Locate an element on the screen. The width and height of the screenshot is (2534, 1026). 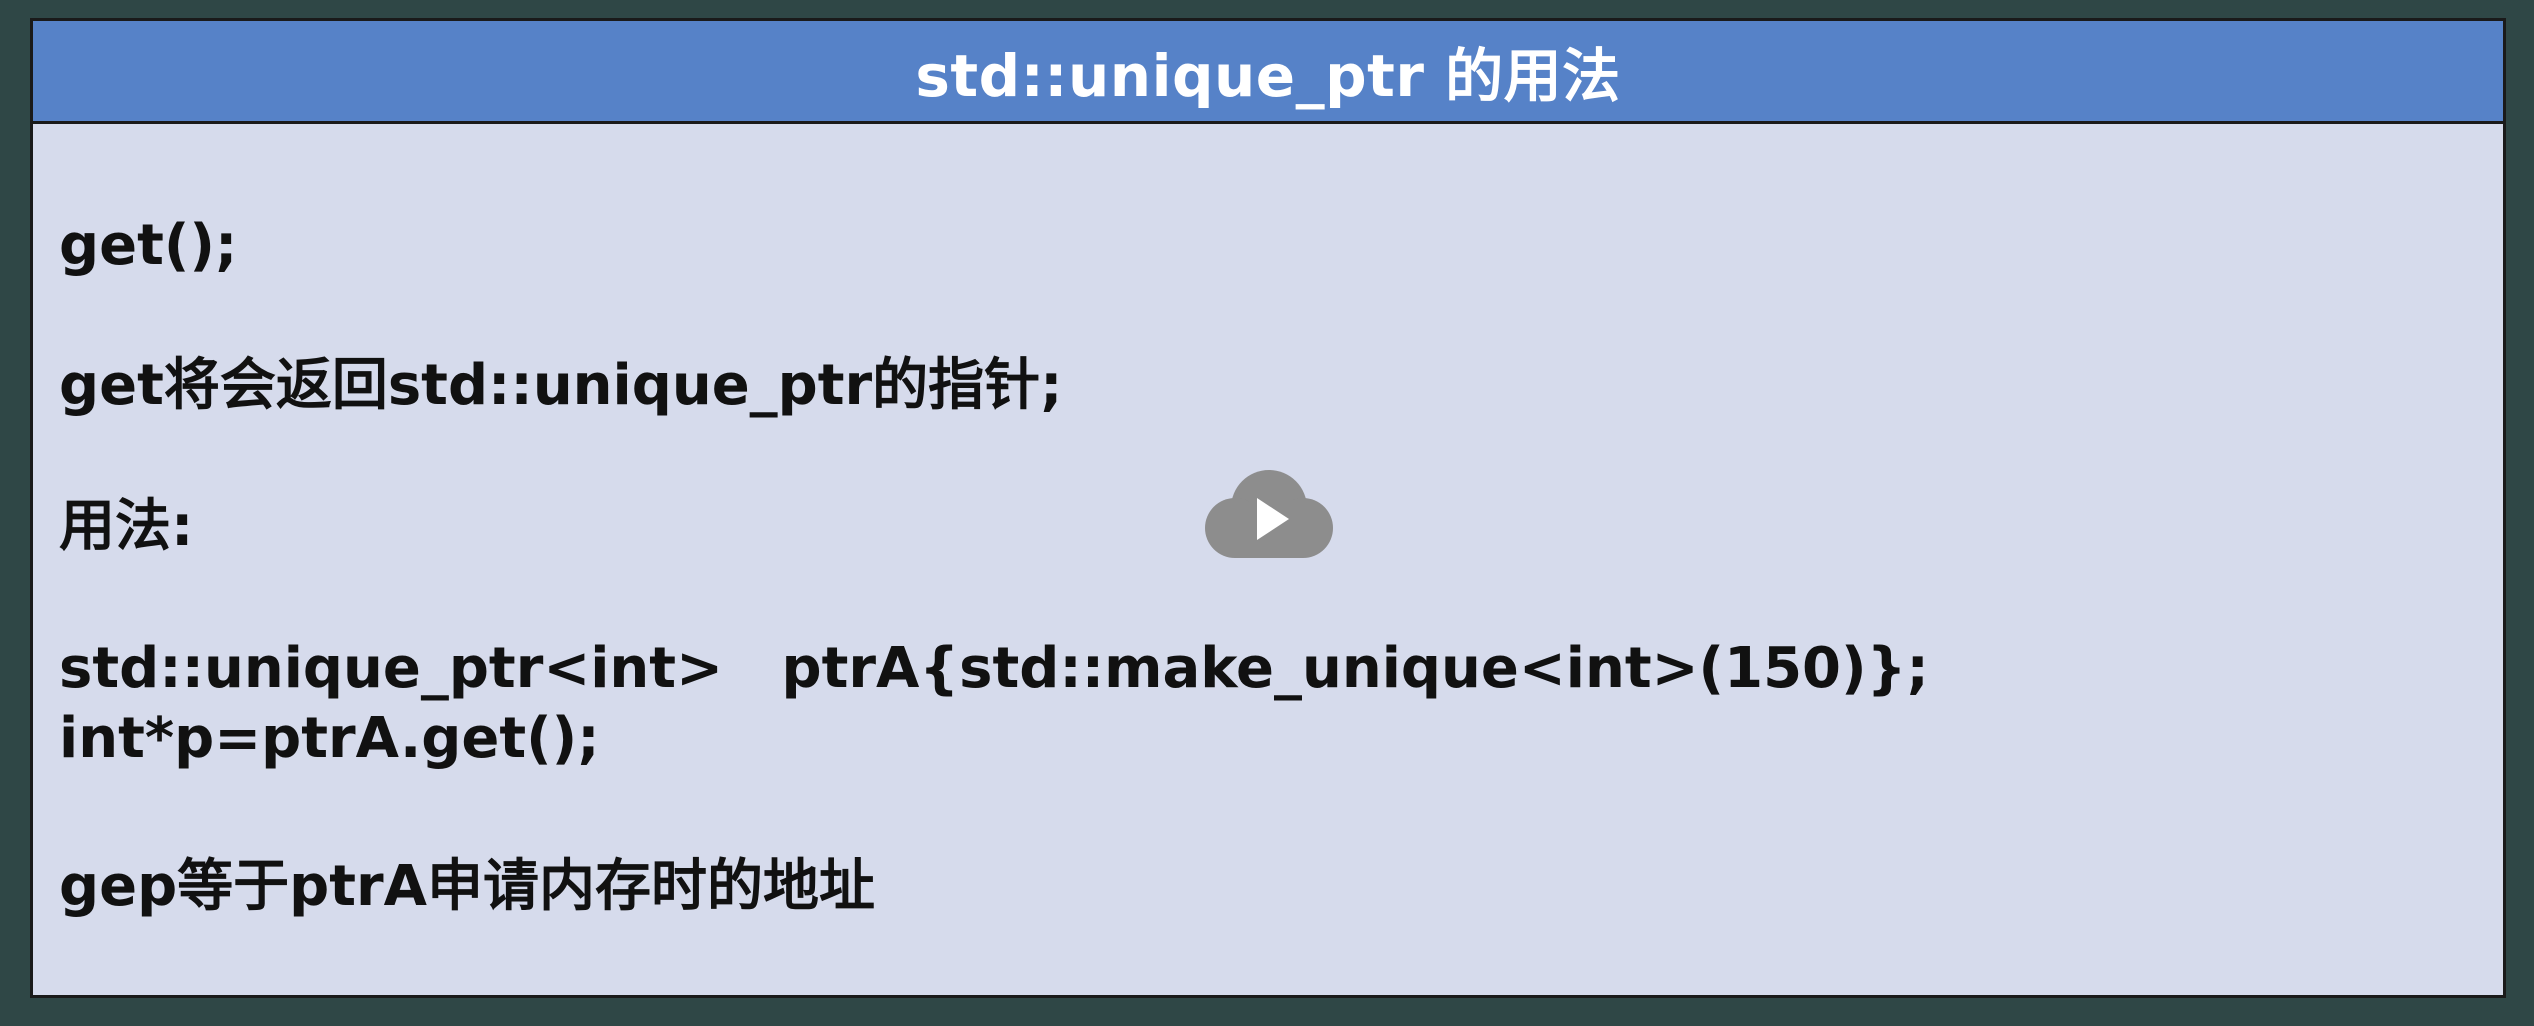
slide-title: std::unique_ptr 的用法 is located at coordinates (1268, 76).